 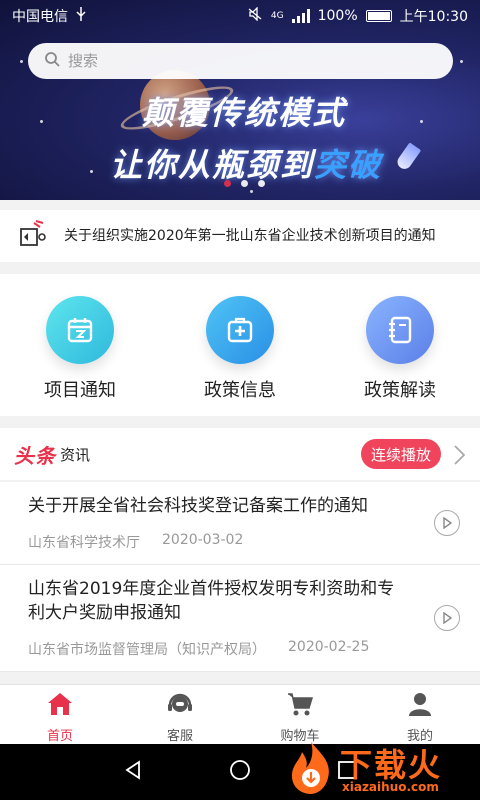 I want to click on news-subtitle: 资讯, so click(x=75, y=454).